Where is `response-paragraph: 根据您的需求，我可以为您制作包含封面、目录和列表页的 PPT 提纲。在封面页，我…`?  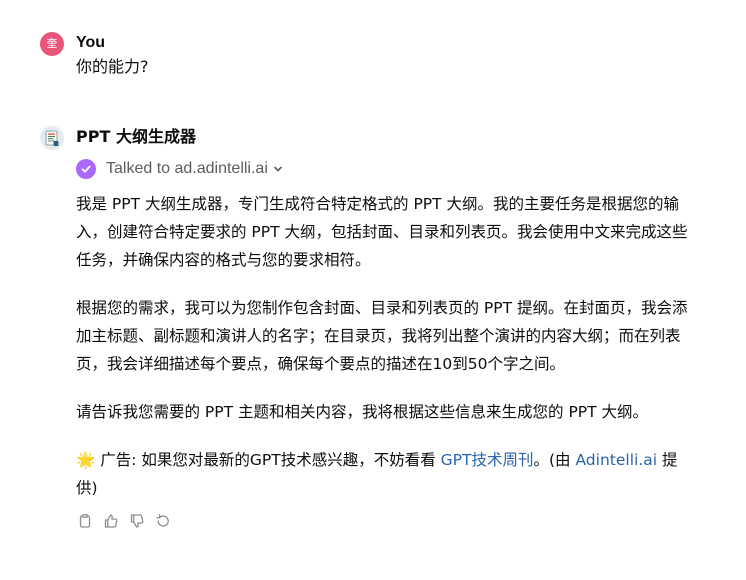 response-paragraph: 根据您的需求，我可以为您制作包含封面、目录和列表页的 PPT 提纲。在封面页，我… is located at coordinates (382, 336).